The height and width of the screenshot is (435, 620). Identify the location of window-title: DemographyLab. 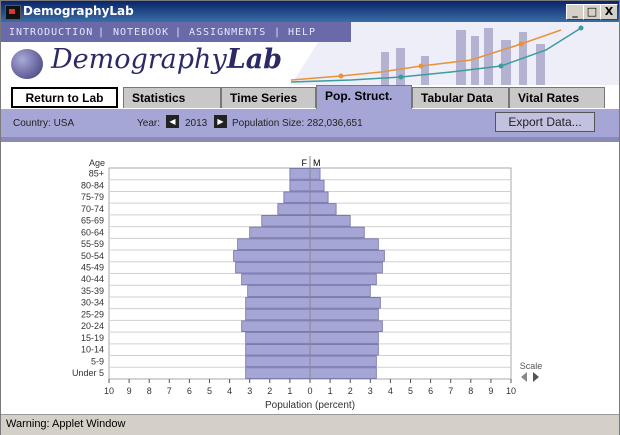
(78, 11).